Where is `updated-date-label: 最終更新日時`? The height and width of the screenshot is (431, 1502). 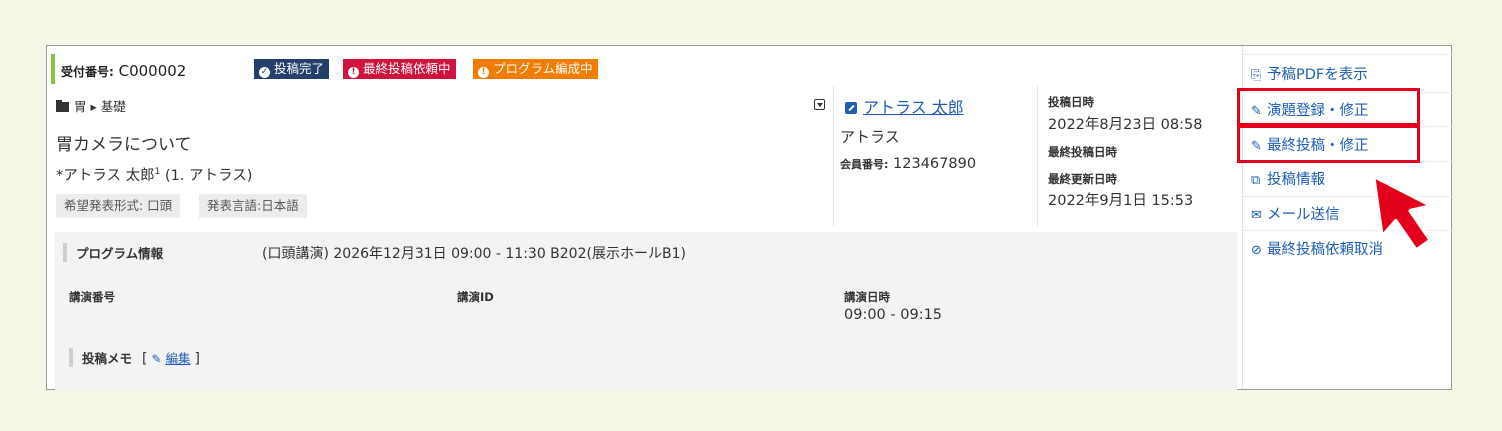 updated-date-label: 最終更新日時 is located at coordinates (1082, 179).